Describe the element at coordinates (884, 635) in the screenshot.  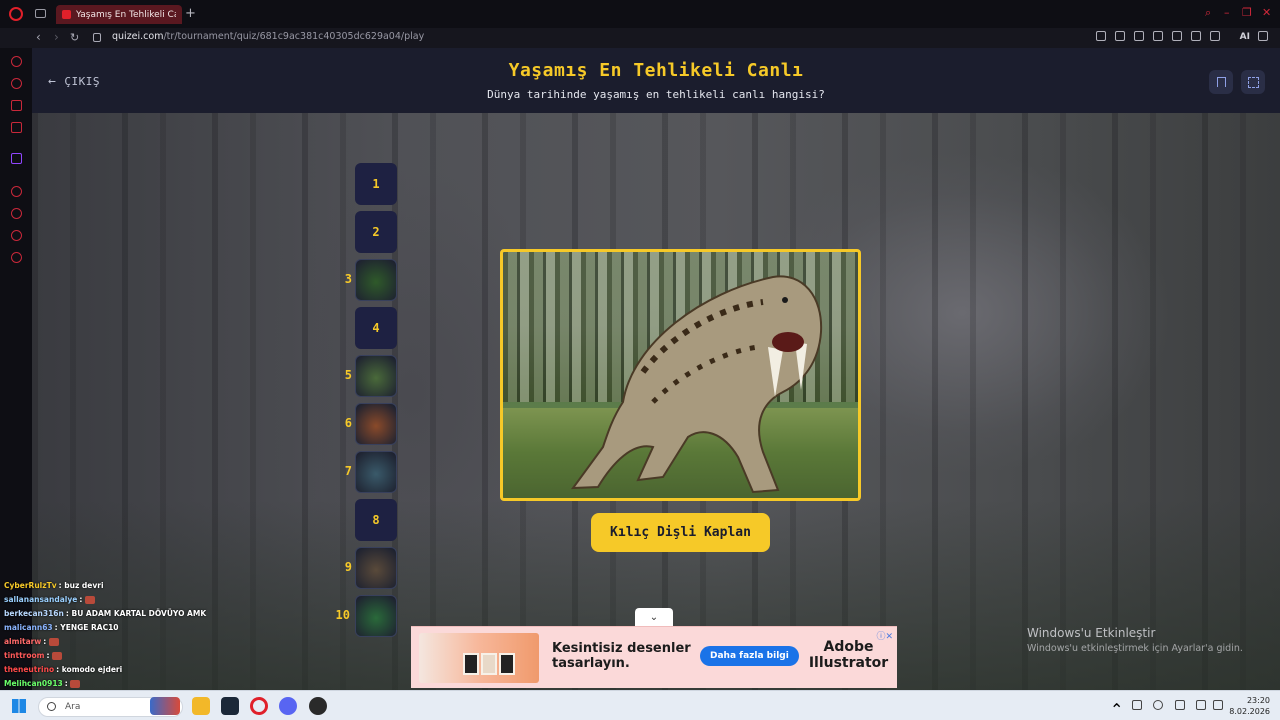
I see `ad-close-icon: ⓘ✕` at that location.